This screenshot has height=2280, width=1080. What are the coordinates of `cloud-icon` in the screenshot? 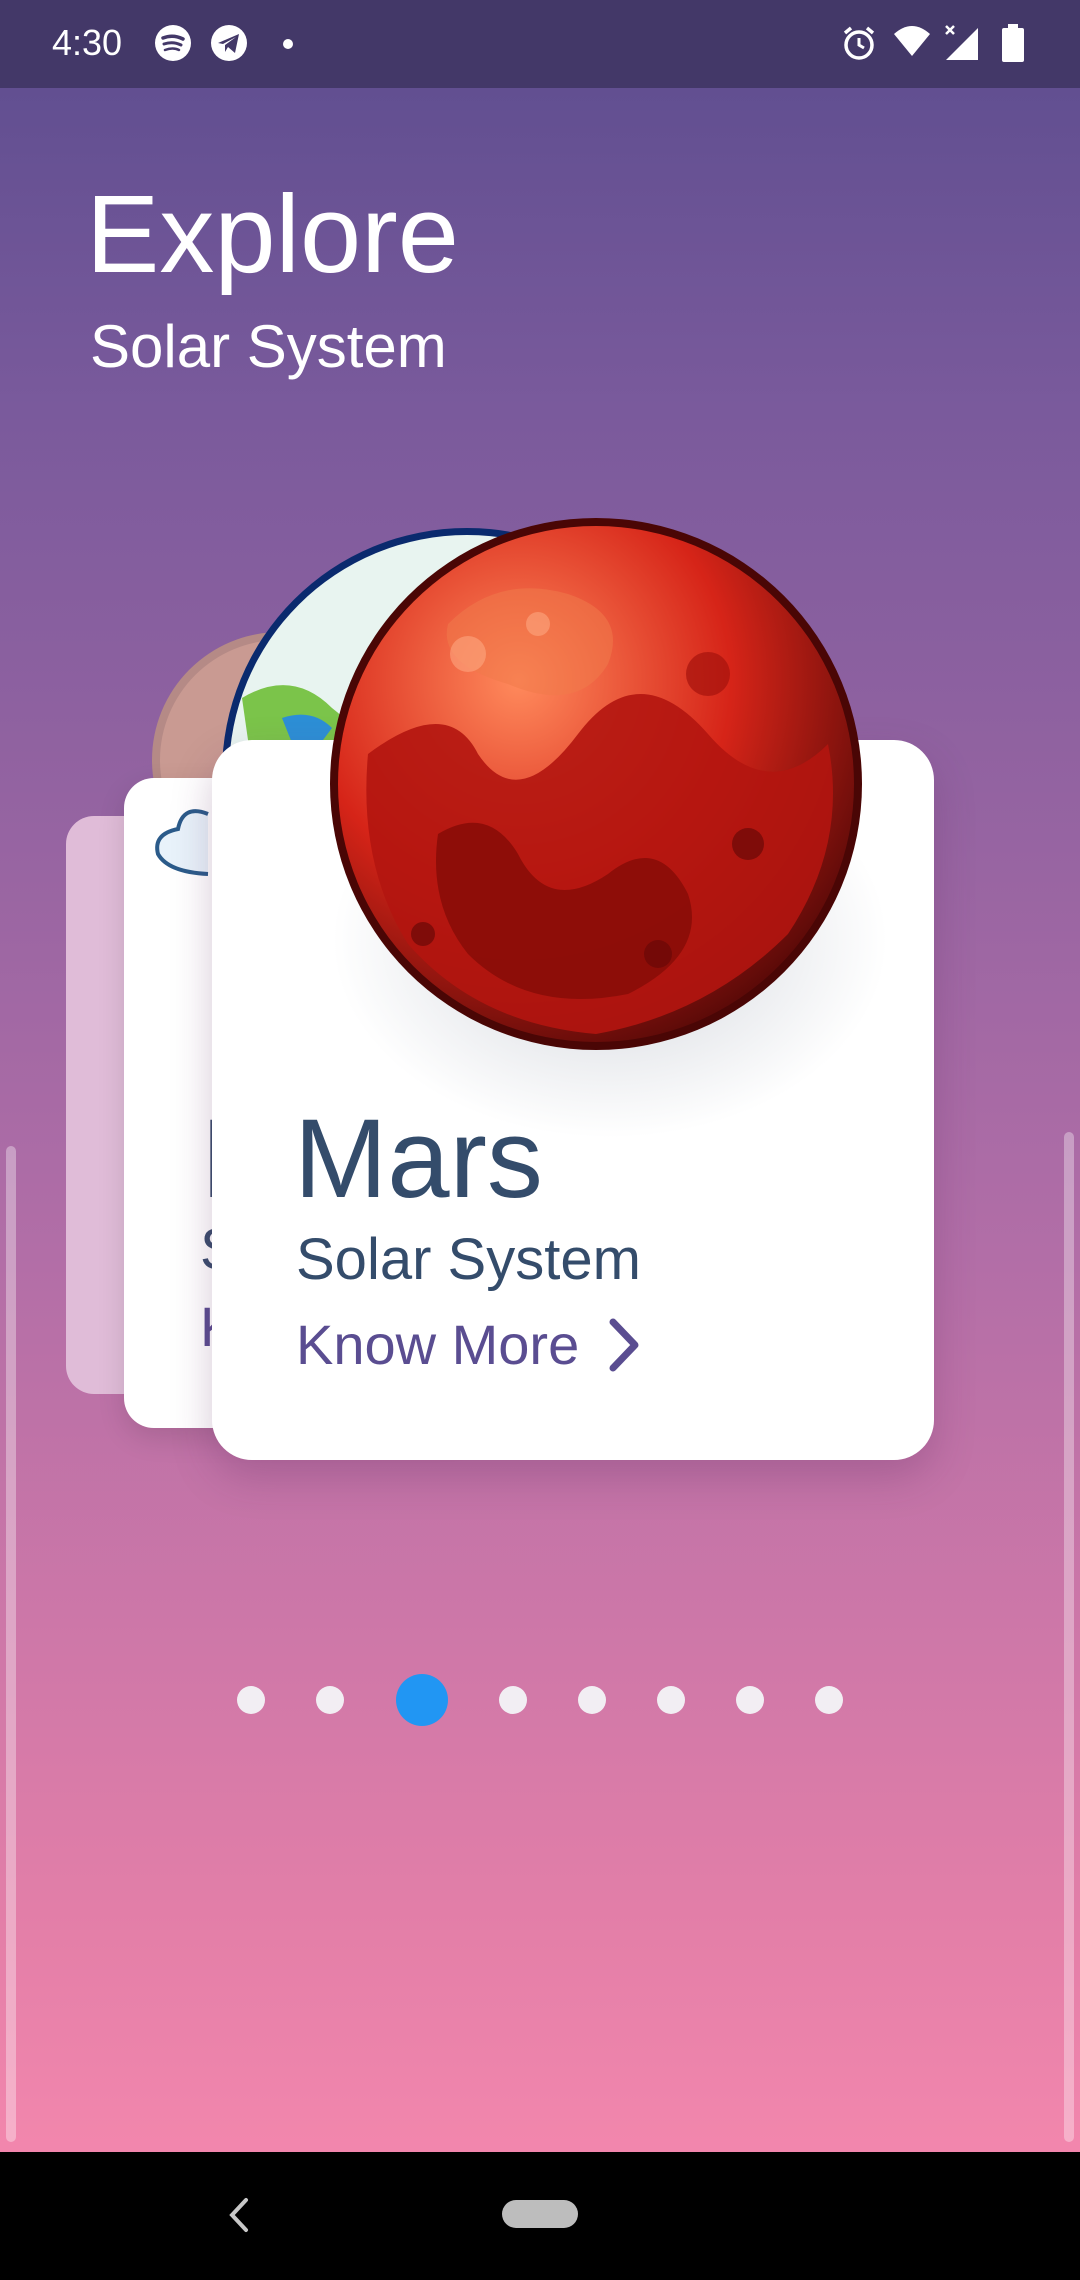 It's located at (182, 842).